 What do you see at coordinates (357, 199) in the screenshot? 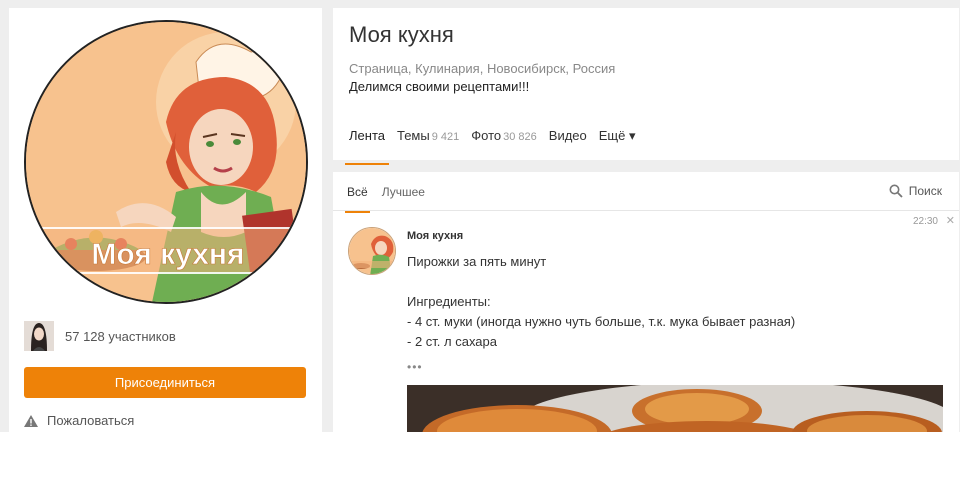
I see `feed-tab-all: Всё` at bounding box center [357, 199].